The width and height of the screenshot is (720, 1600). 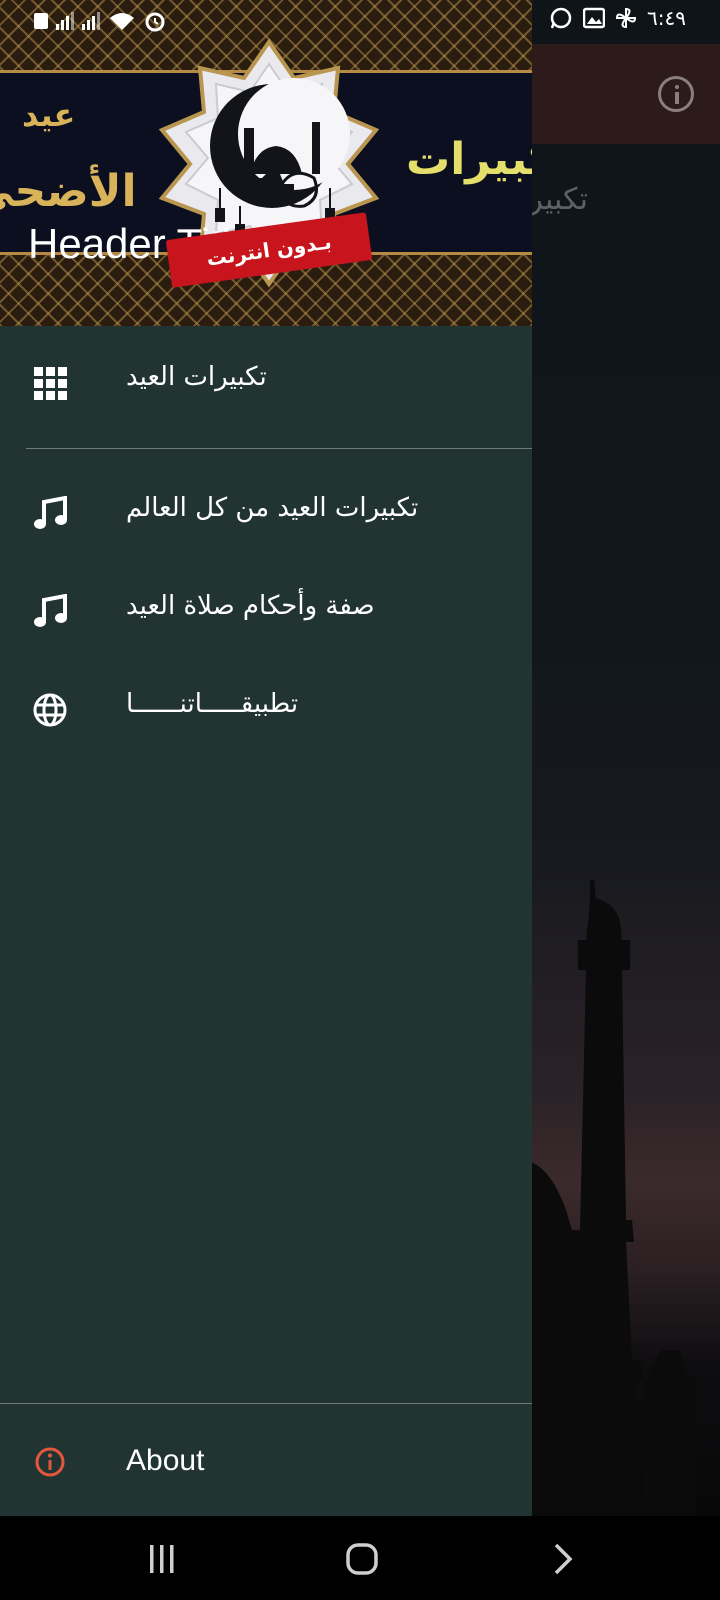 I want to click on recent-apps-button, so click(x=162, y=1559).